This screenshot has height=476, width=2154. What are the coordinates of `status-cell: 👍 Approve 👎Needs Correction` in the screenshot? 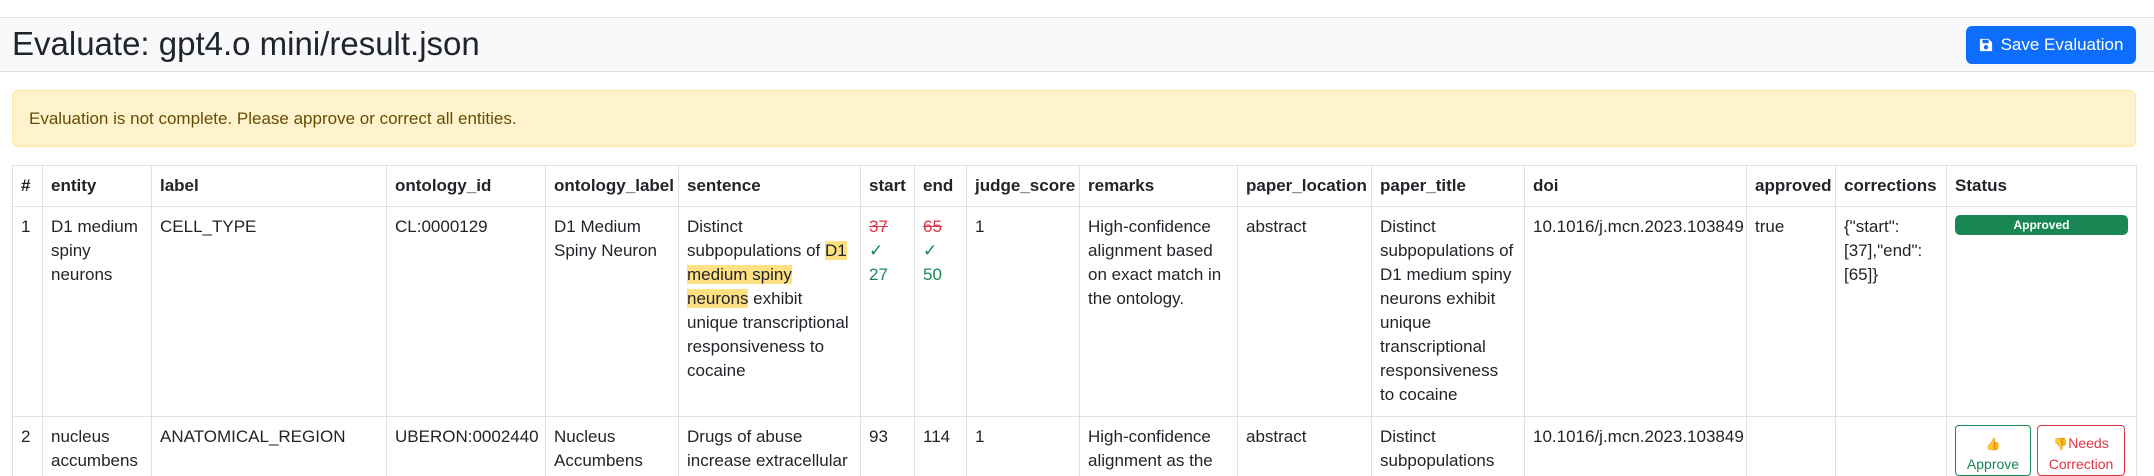 It's located at (2041, 446).